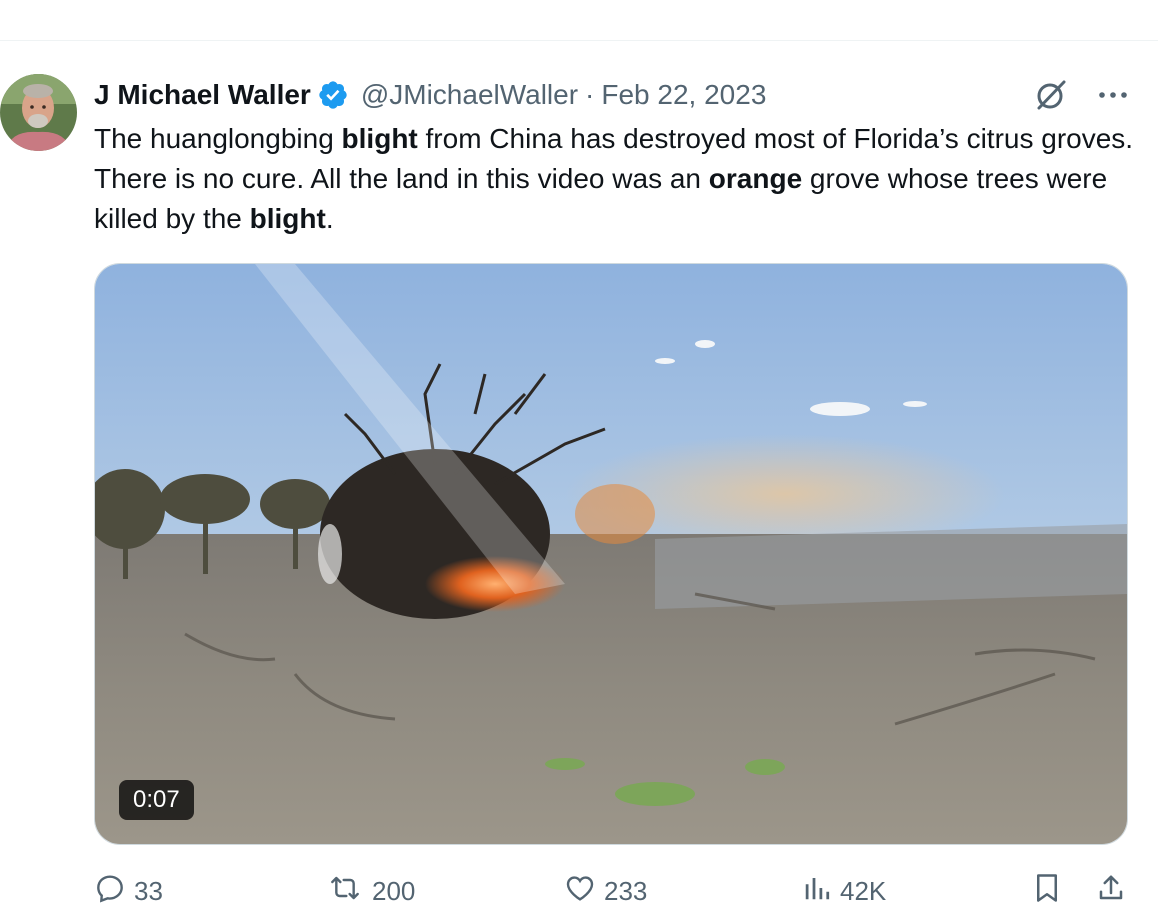 This screenshot has height=920, width=1158. What do you see at coordinates (755, 178) in the screenshot?
I see `tweet-text-bold: orange` at bounding box center [755, 178].